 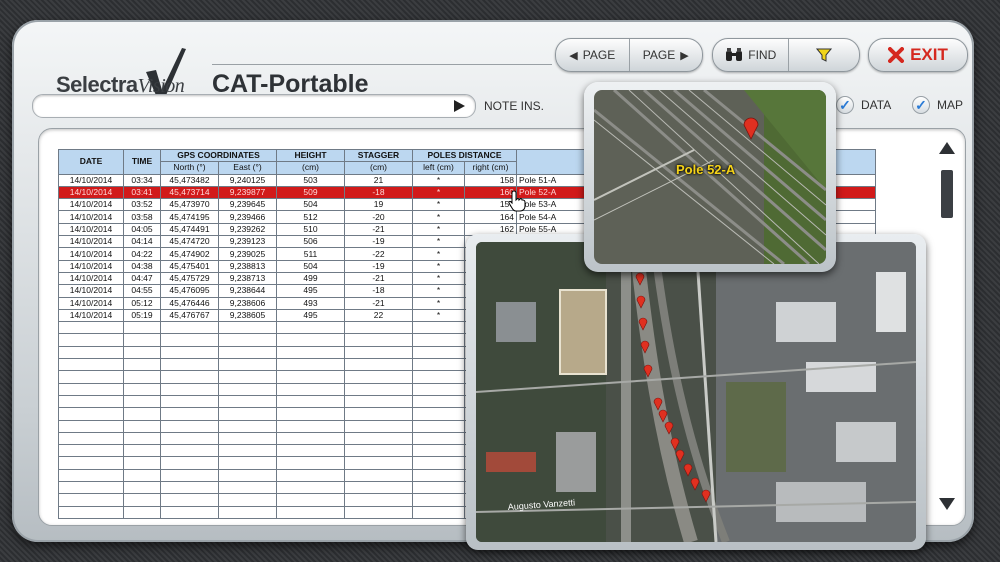 What do you see at coordinates (490, 168) in the screenshot?
I see `header-right: right (cm)` at bounding box center [490, 168].